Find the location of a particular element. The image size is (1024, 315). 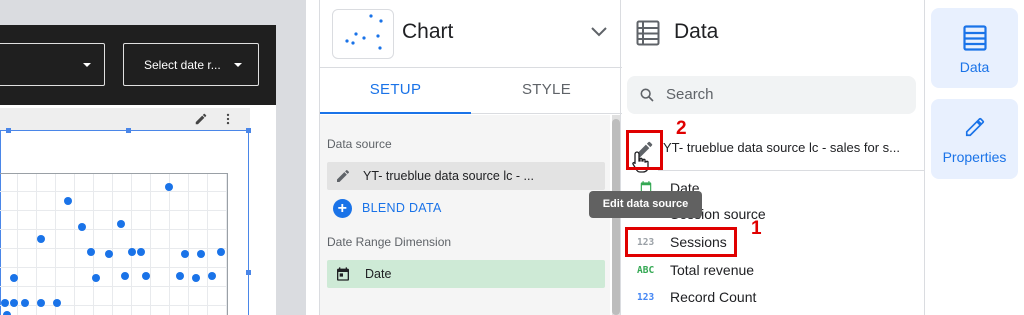

callout-number-1: 1 is located at coordinates (756, 228).